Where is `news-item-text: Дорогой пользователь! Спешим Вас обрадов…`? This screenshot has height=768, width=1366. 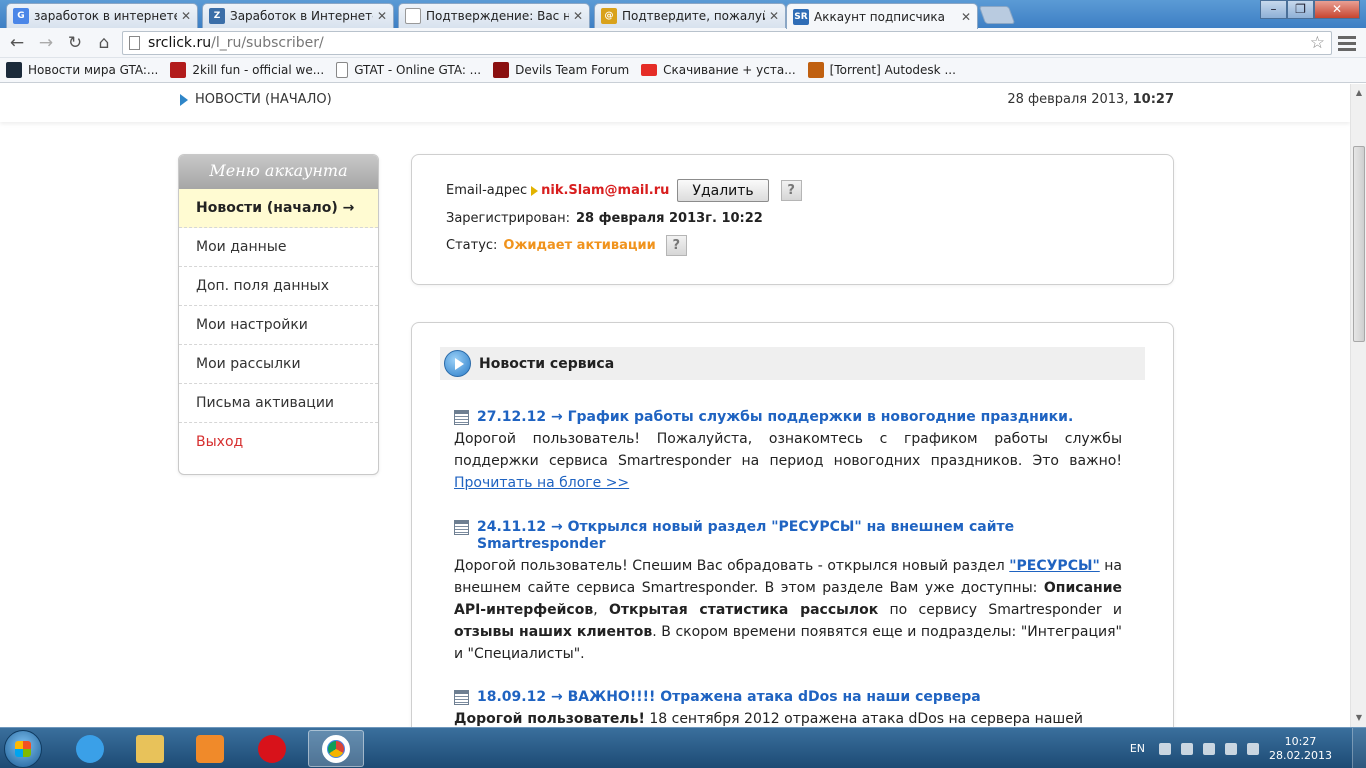
news-item-text: Дорогой пользователь! Спешим Вас обрадов… is located at coordinates (788, 610).